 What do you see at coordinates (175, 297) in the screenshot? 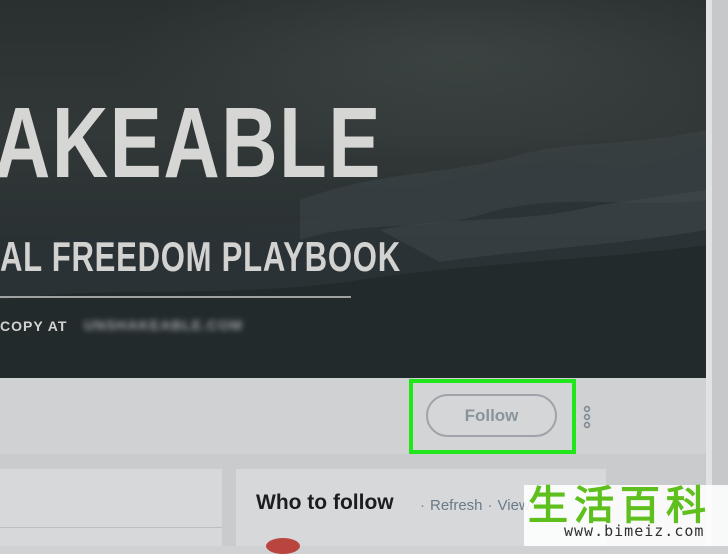
I see `banner-divider` at bounding box center [175, 297].